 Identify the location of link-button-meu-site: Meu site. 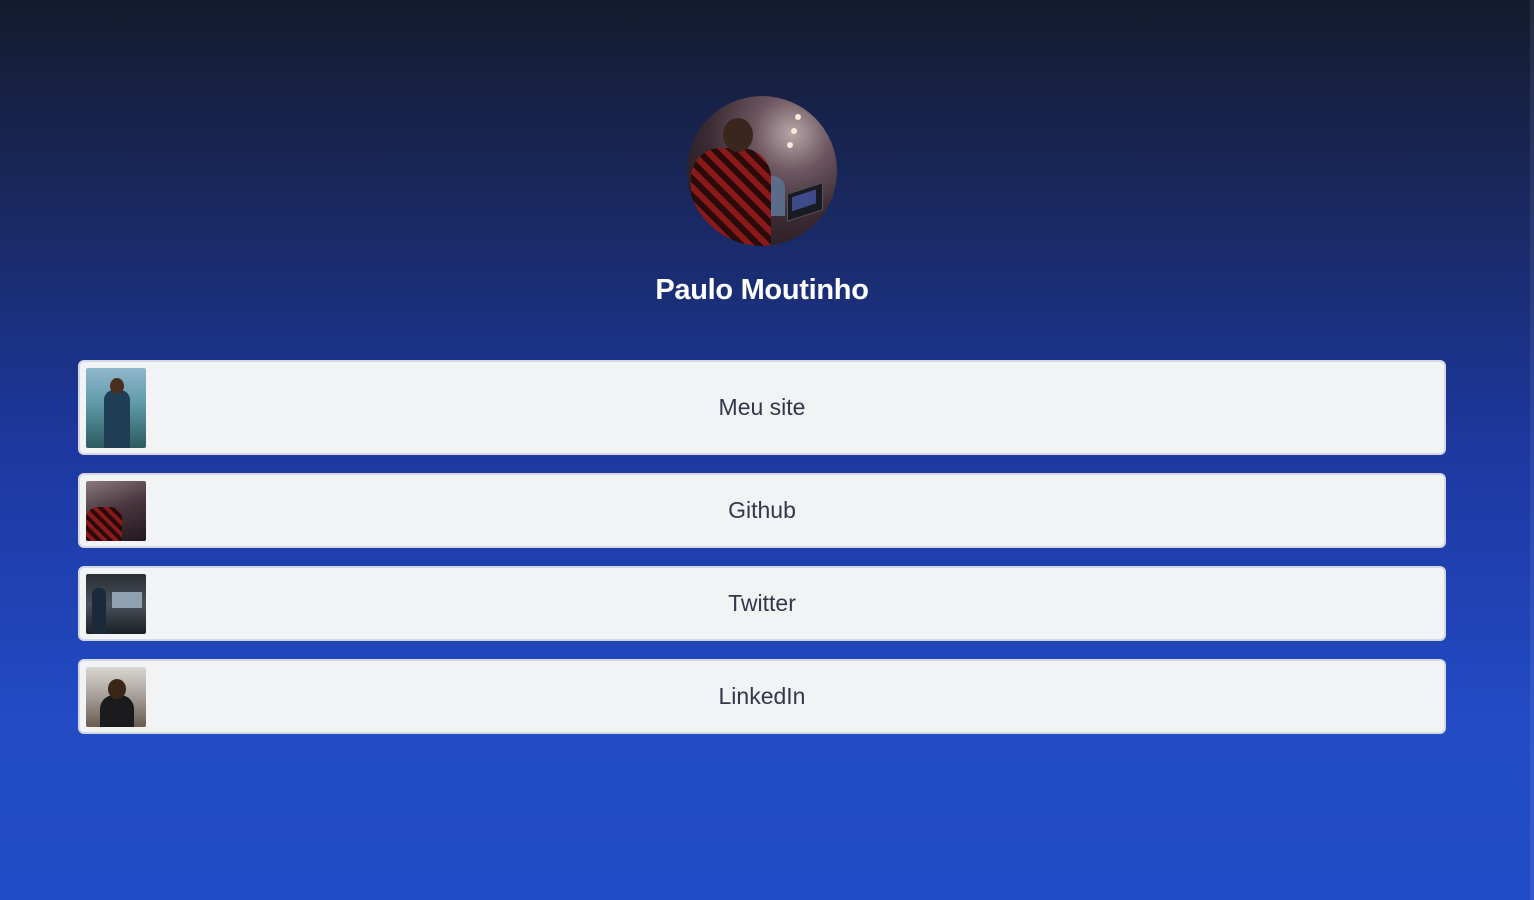
(762, 407).